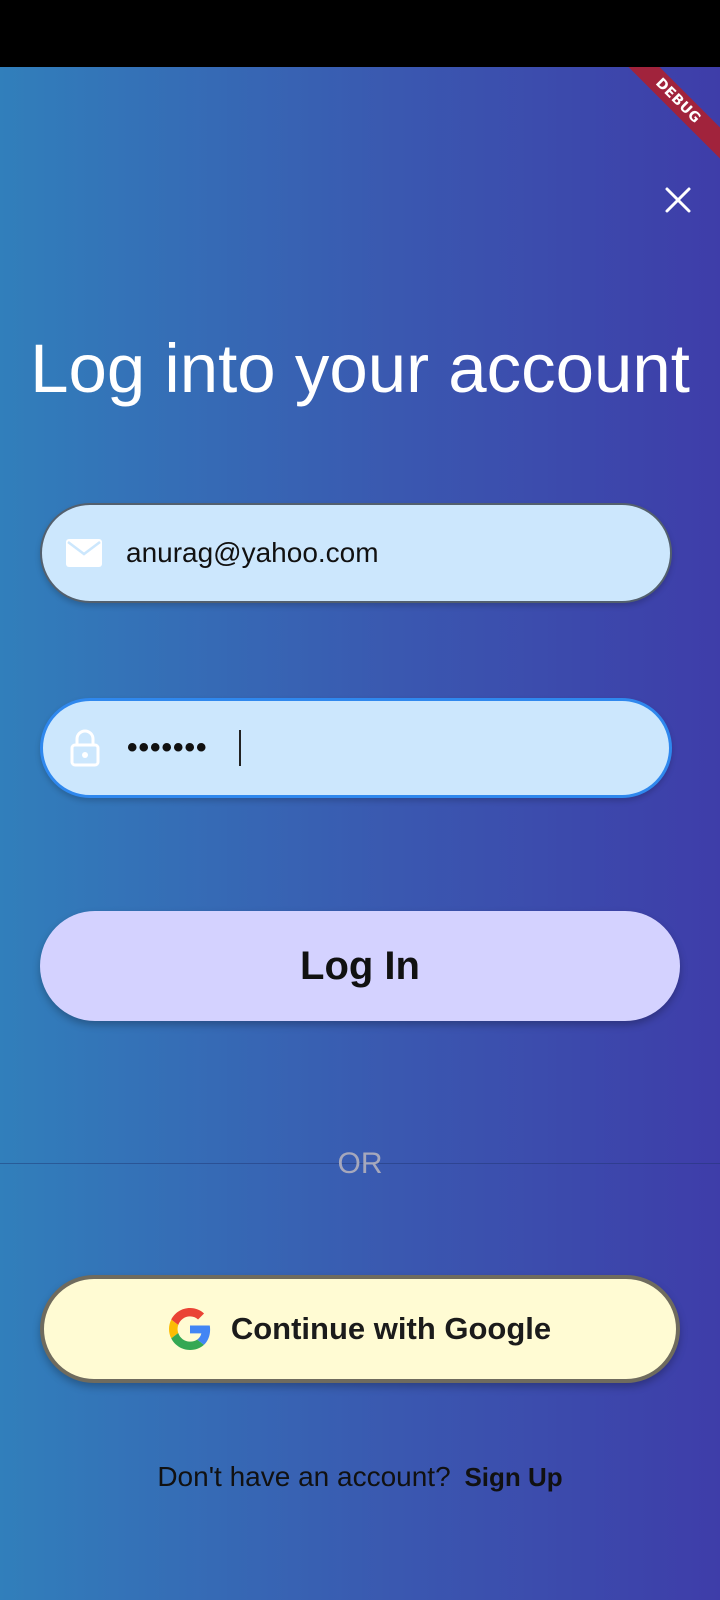 The image size is (720, 1600). I want to click on password-field: •••••••, so click(356, 748).